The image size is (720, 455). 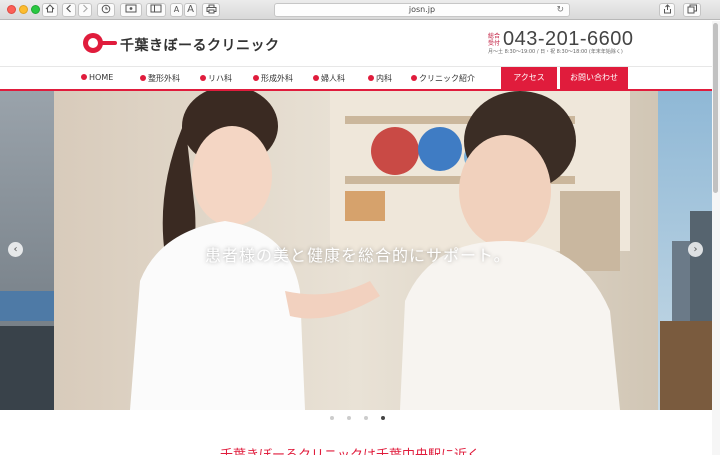 I want to click on tel-hours: 月〜土 8:30〜19:00 / 日・祝 8:30〜18:00 (年末年始除く), so click(x=555, y=52).